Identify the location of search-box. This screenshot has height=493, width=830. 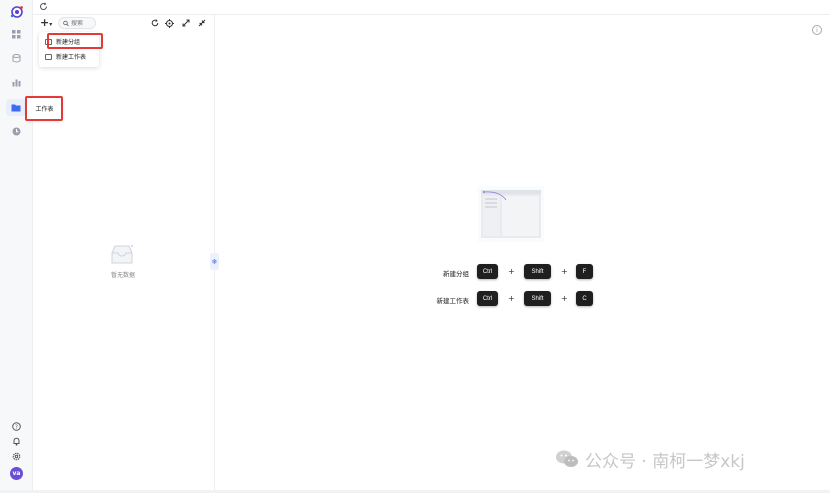
(77, 23).